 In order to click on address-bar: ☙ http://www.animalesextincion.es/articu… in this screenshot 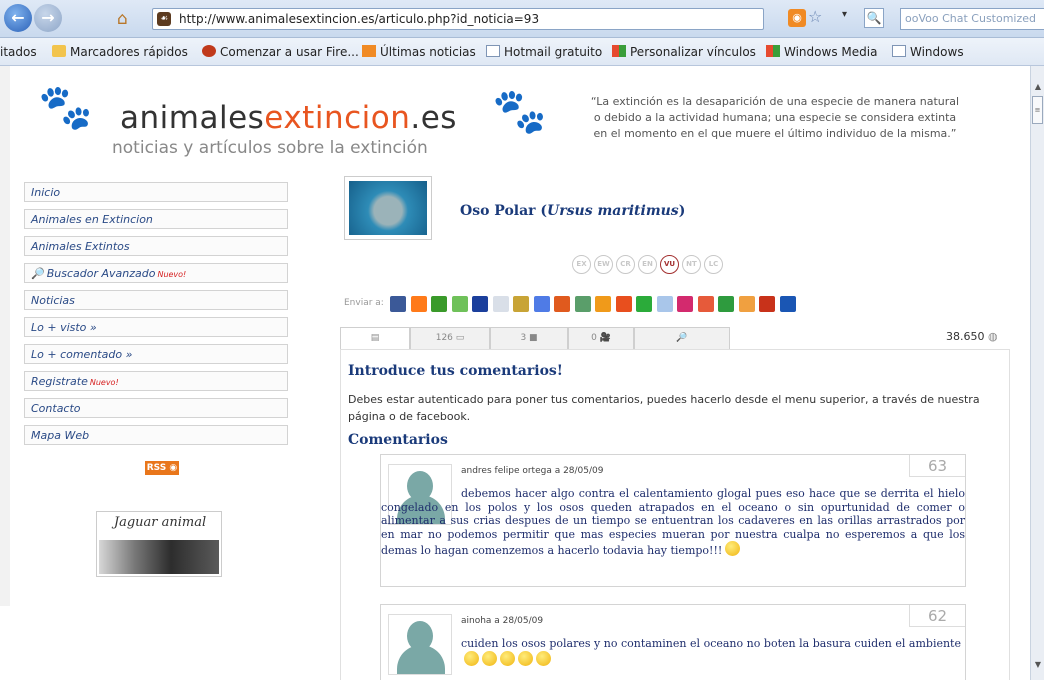, I will do `click(458, 19)`.